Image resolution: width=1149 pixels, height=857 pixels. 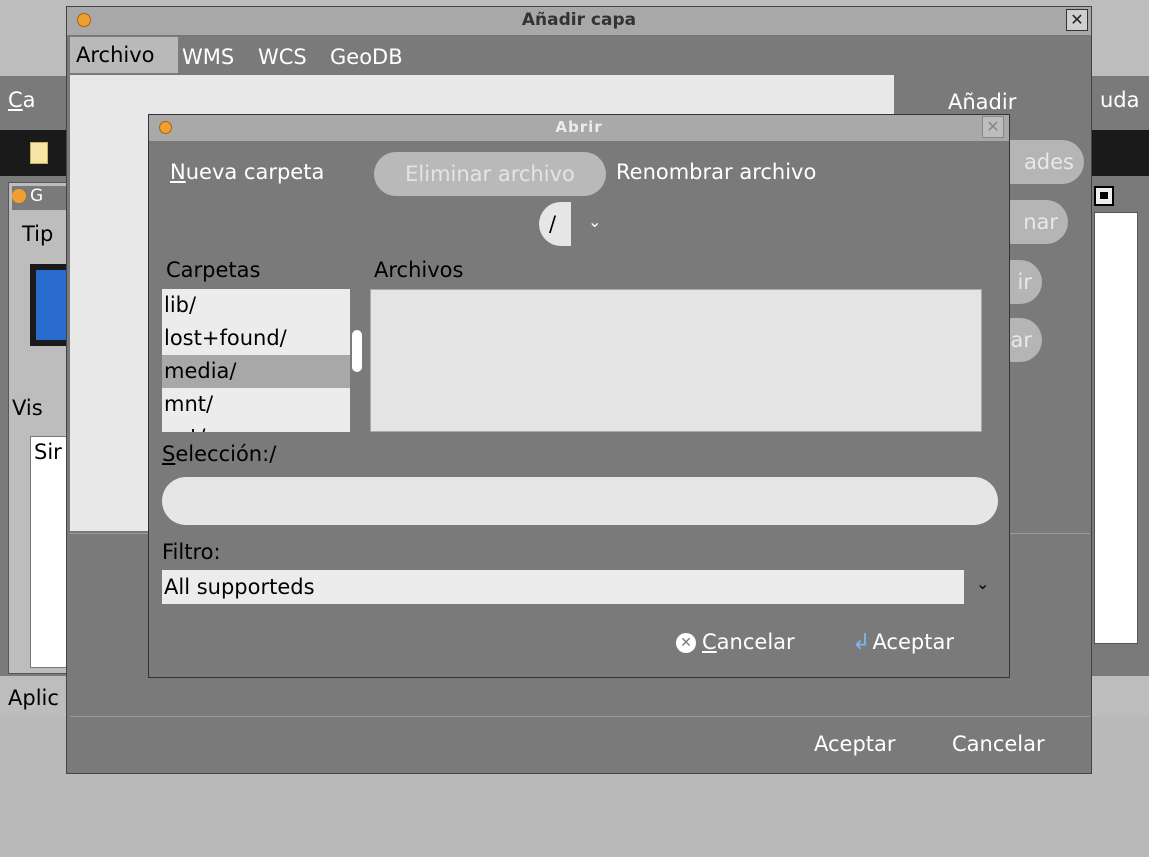 What do you see at coordinates (1120, 100) in the screenshot?
I see `background-menu-item-help: uda` at bounding box center [1120, 100].